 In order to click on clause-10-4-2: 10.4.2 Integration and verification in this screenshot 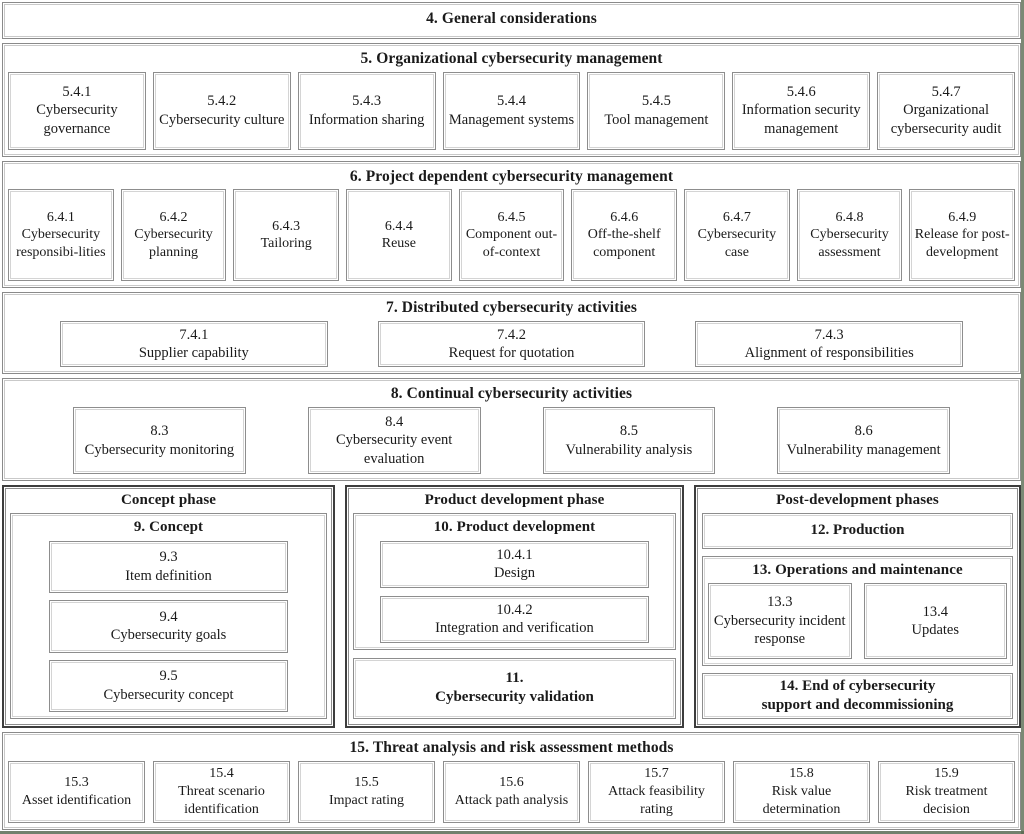, I will do `click(514, 619)`.